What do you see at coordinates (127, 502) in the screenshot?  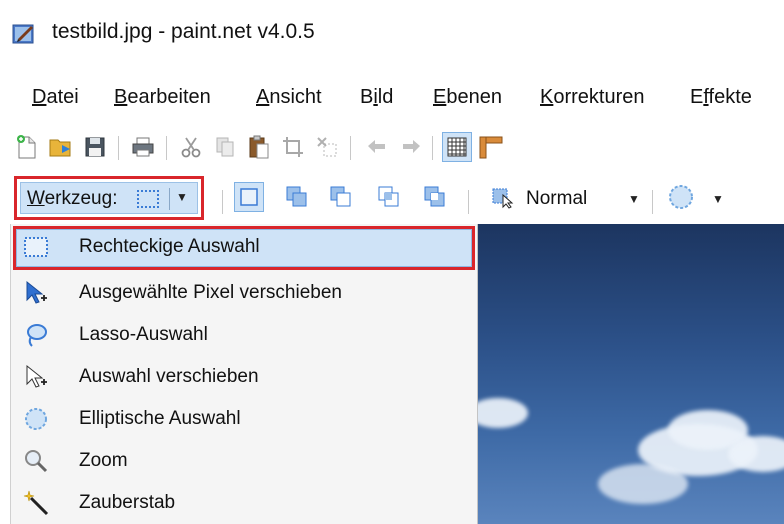 I see `tool-item-label: Zauberstab` at bounding box center [127, 502].